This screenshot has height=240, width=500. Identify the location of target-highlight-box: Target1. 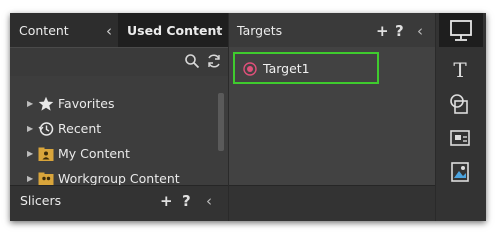
(306, 68).